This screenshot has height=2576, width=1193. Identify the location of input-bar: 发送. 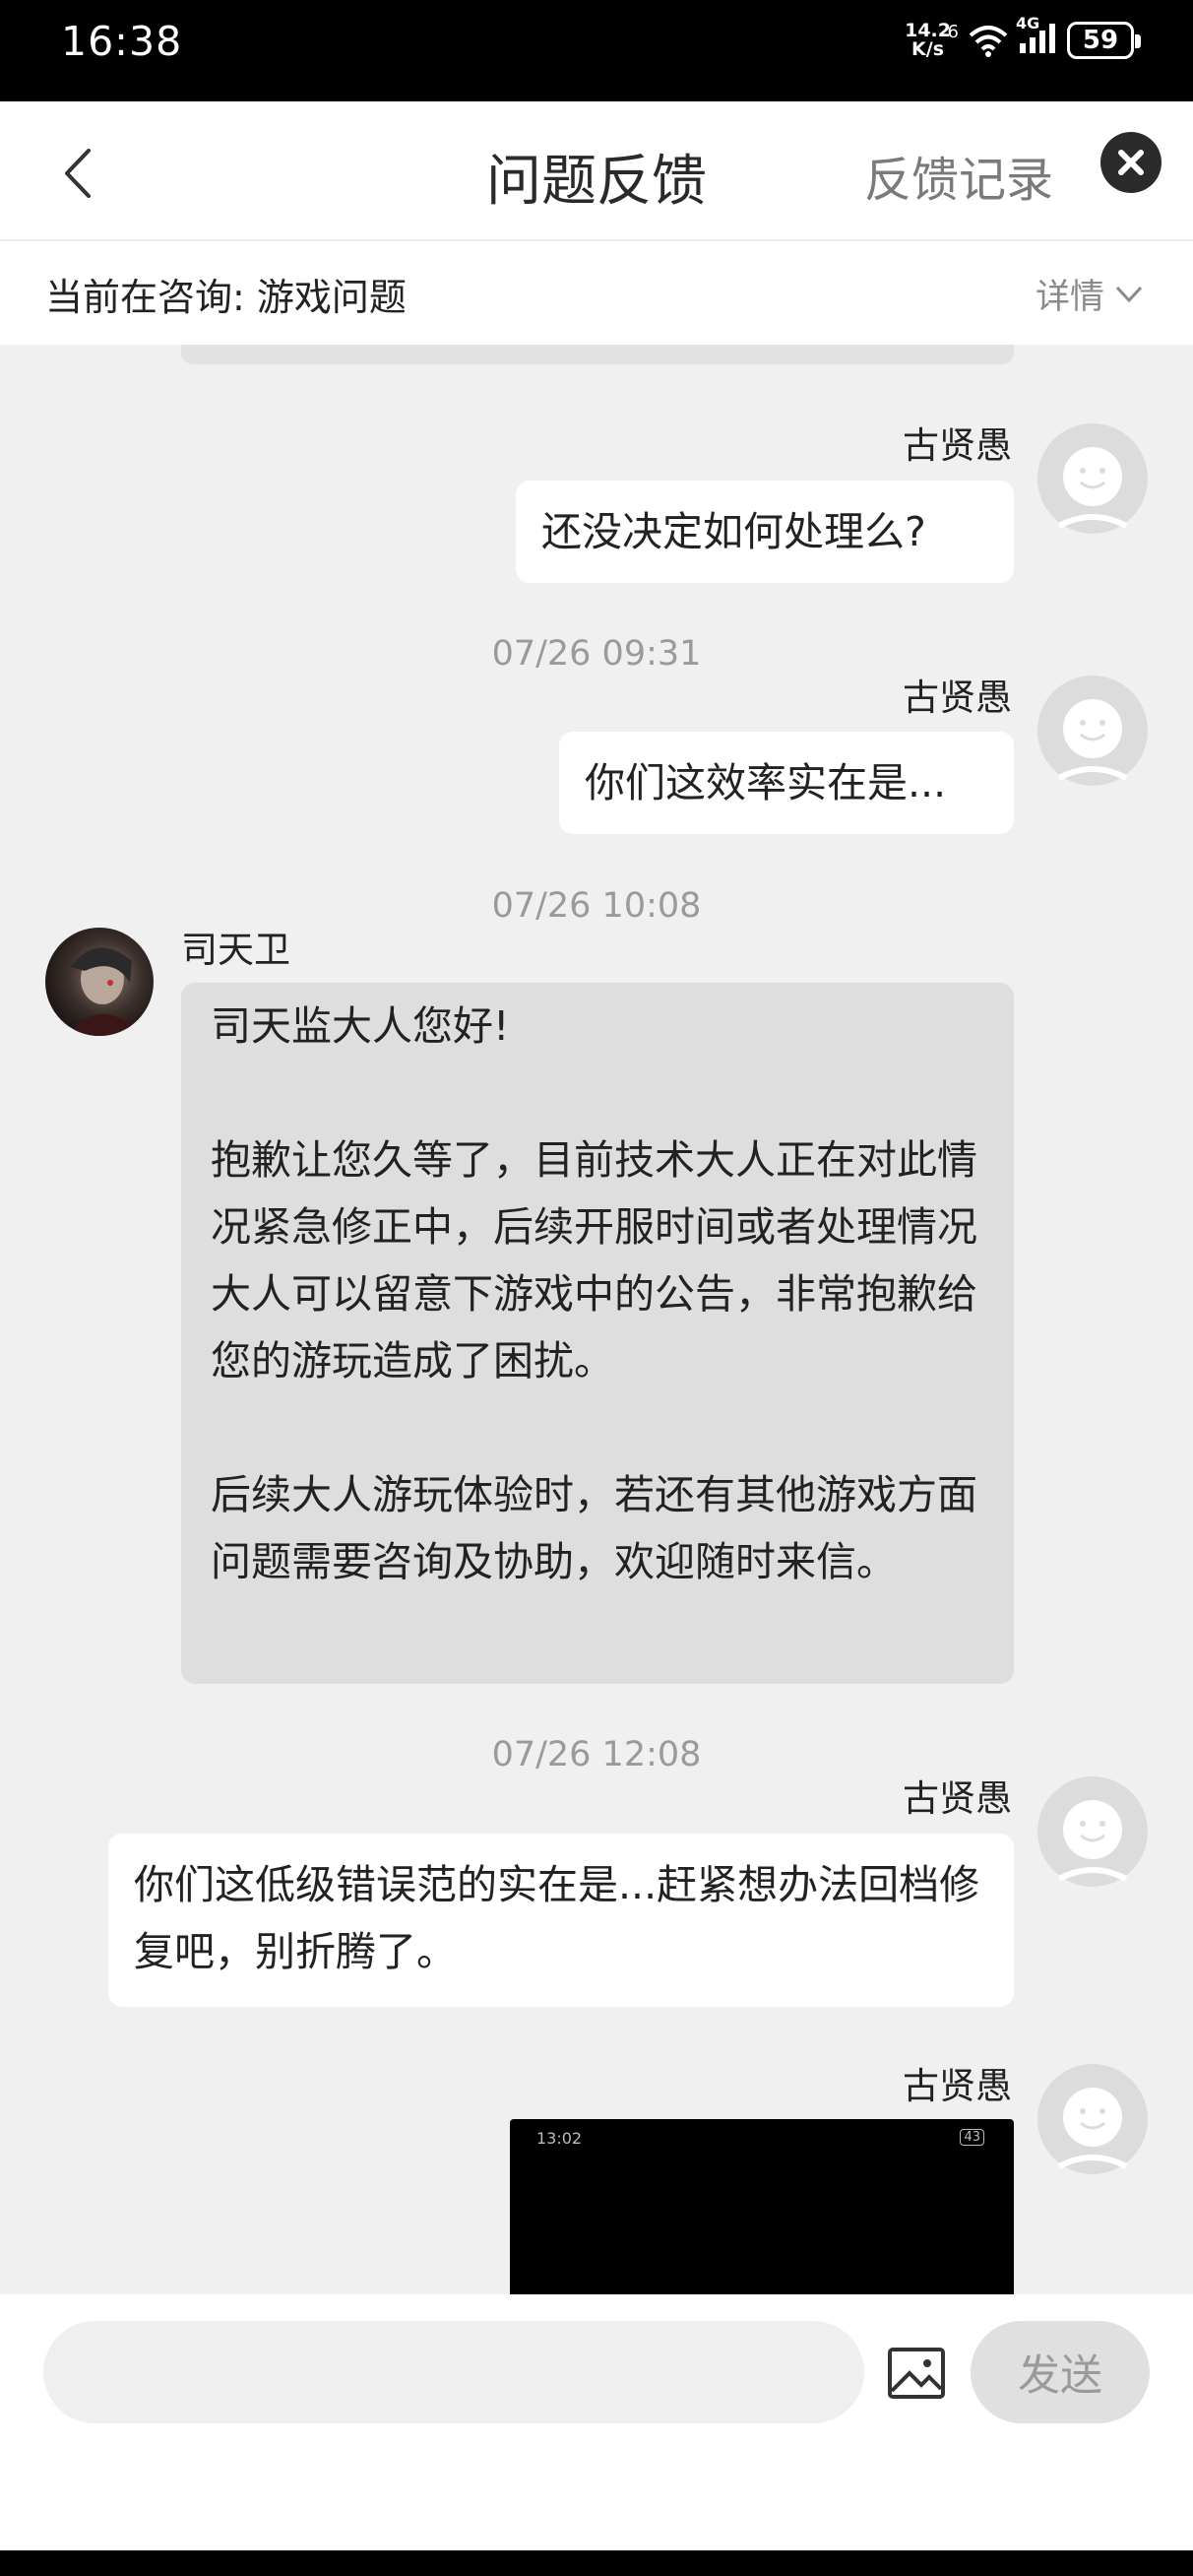
(596, 2422).